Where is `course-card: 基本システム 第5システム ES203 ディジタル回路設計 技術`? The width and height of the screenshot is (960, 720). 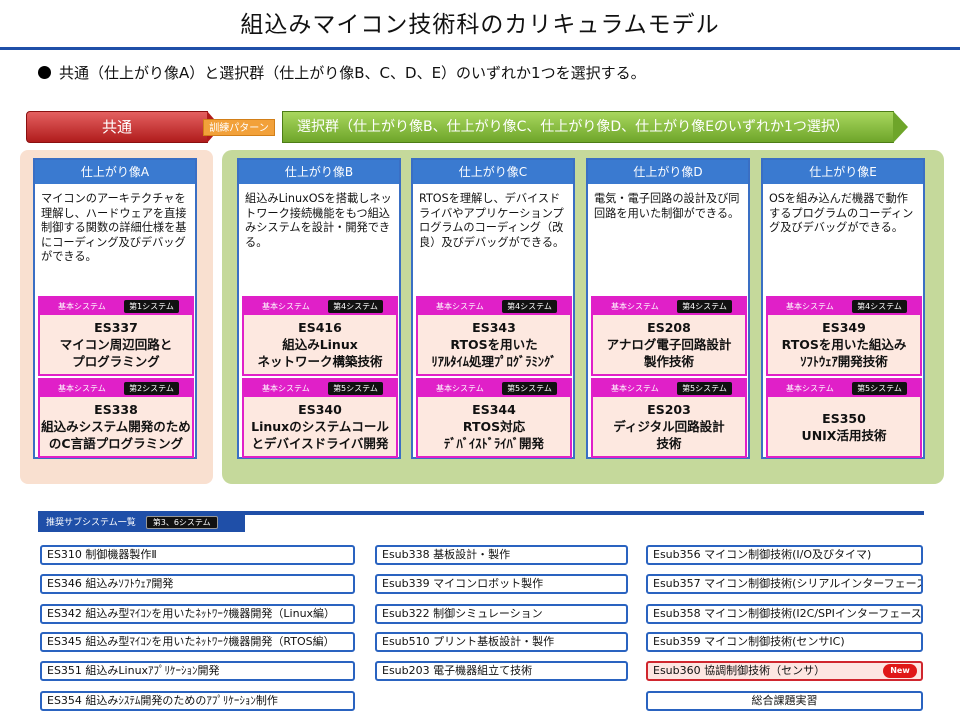
course-card: 基本システム 第5システム ES203 ディジタル回路設計 技術 is located at coordinates (669, 418).